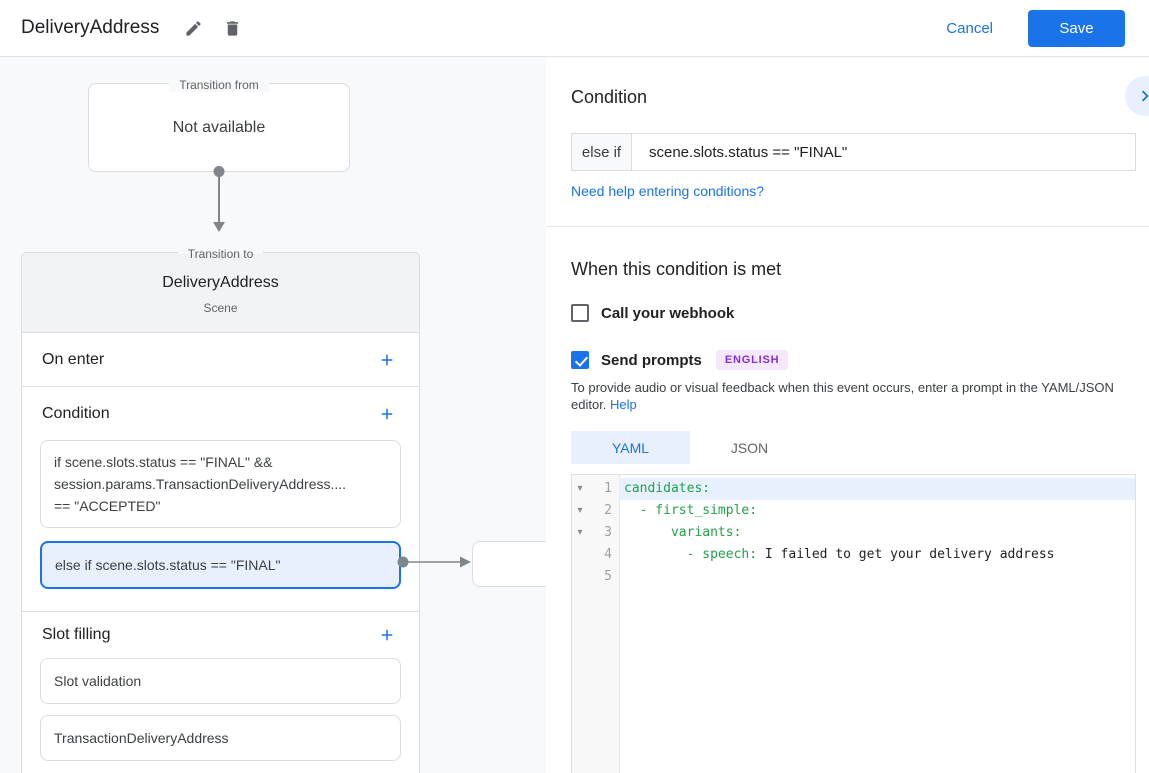 Image resolution: width=1149 pixels, height=773 pixels. I want to click on edit-title-button, so click(193, 28).